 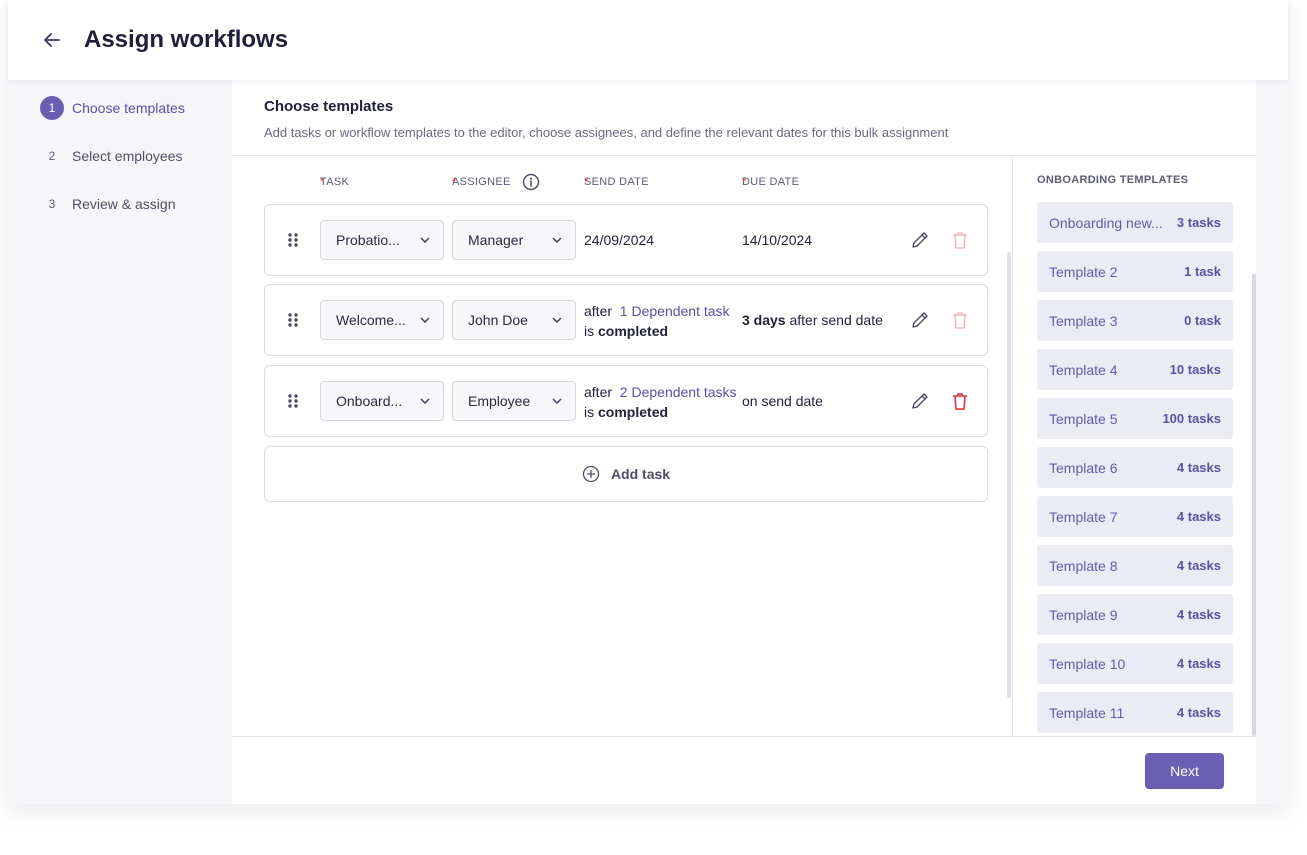 What do you see at coordinates (648, 40) in the screenshot?
I see `header: Assign workflows` at bounding box center [648, 40].